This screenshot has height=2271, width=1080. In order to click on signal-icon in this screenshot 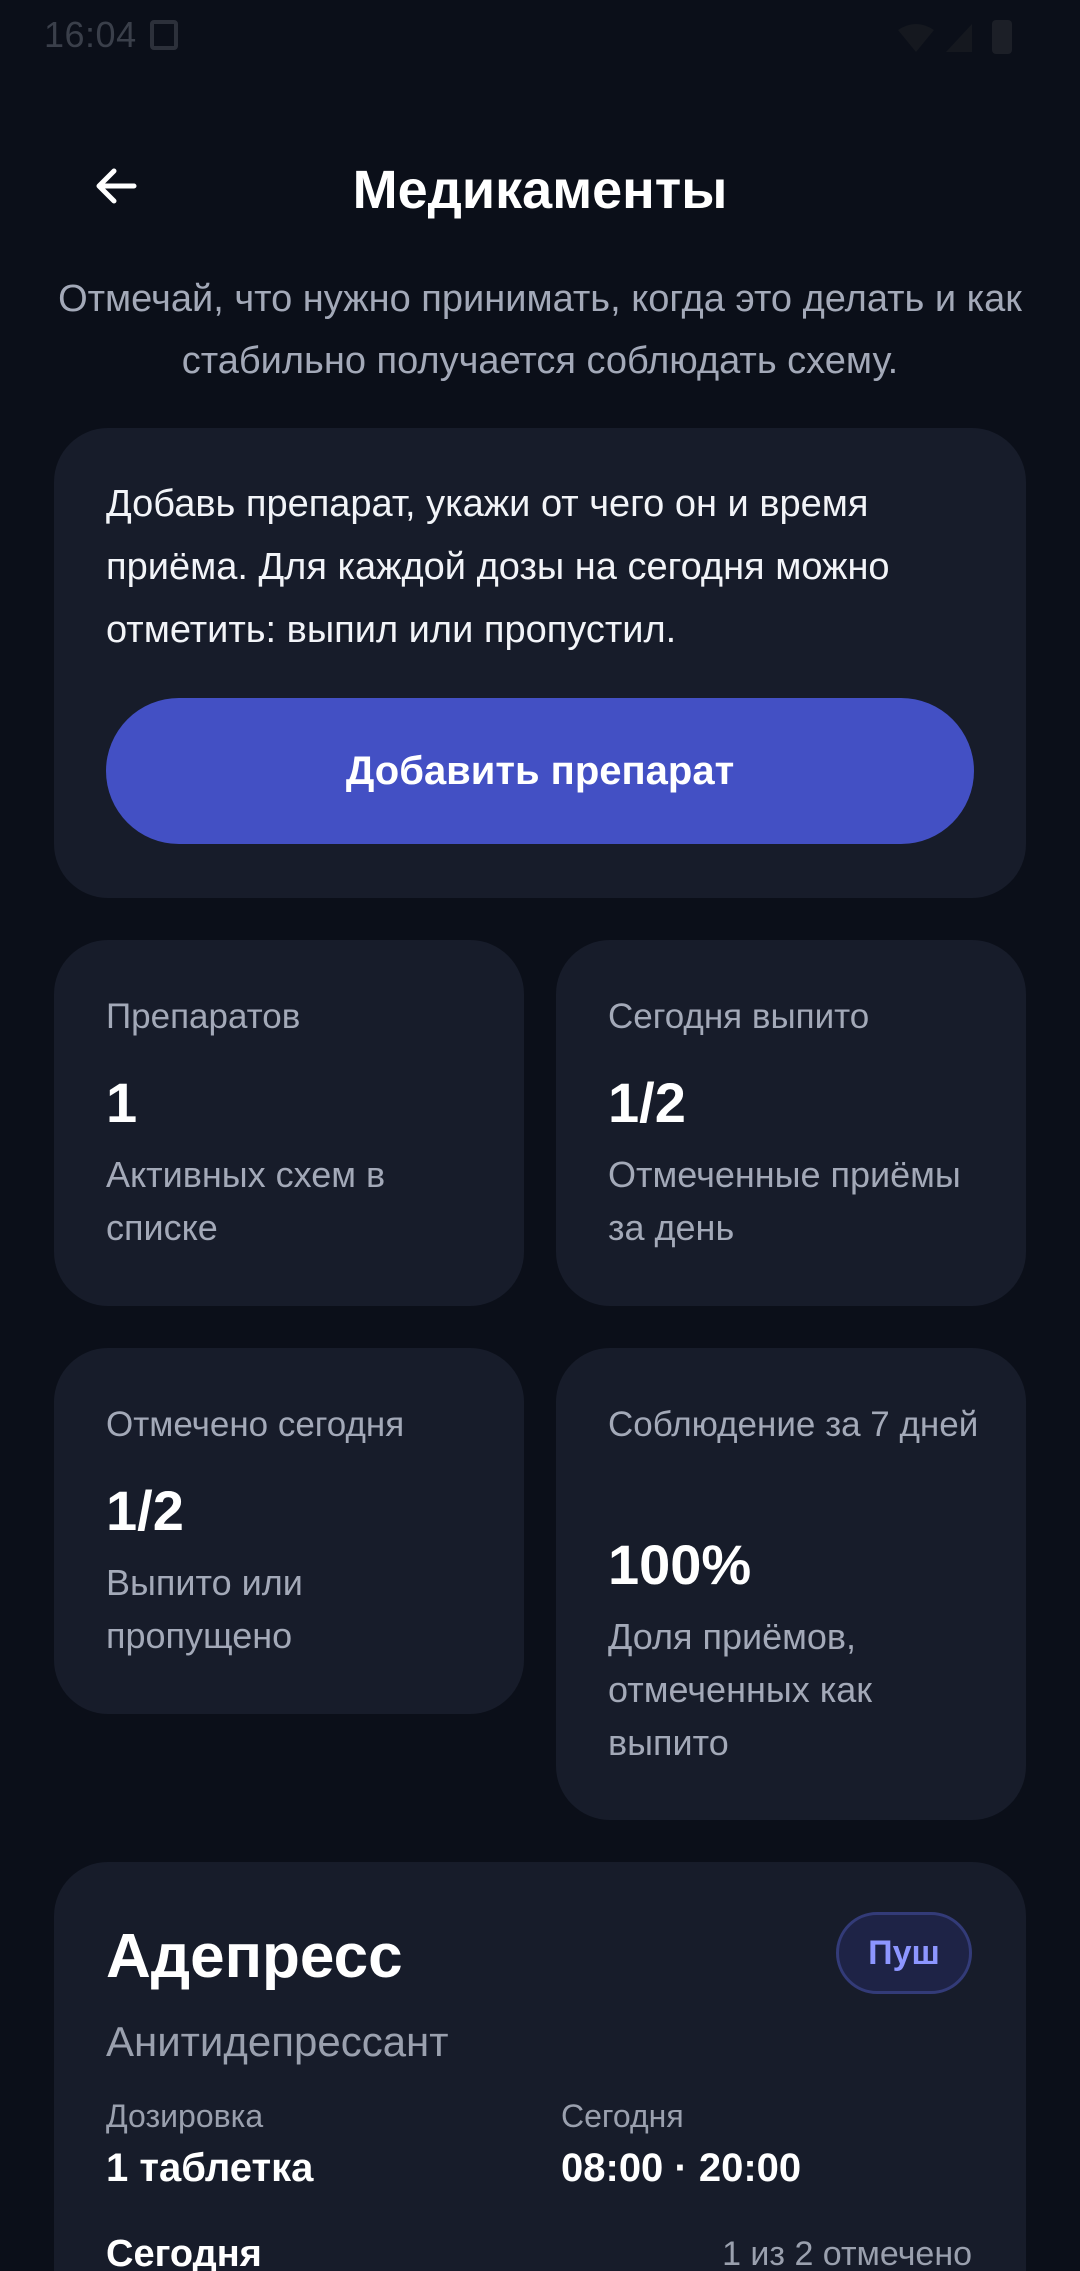, I will do `click(959, 38)`.